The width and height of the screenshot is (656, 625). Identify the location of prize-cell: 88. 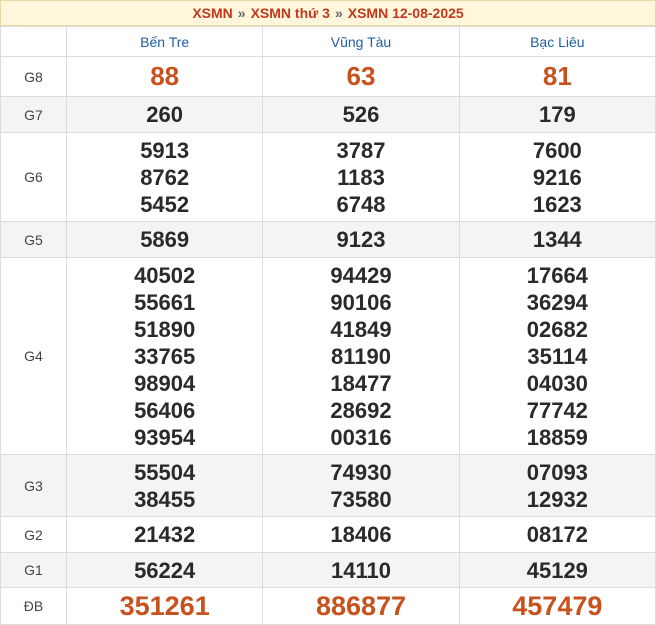
(164, 76).